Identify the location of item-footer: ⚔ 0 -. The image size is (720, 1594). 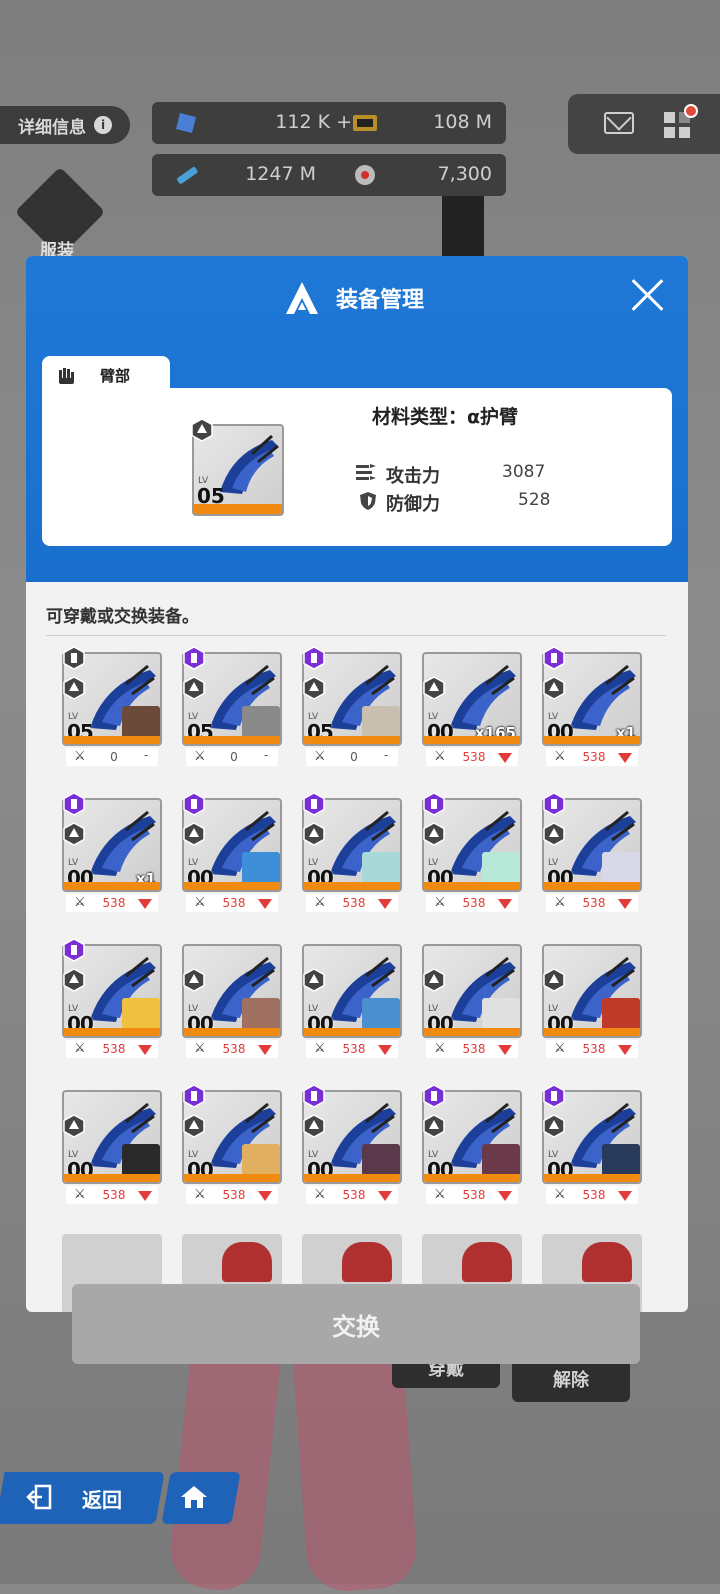
(112, 757).